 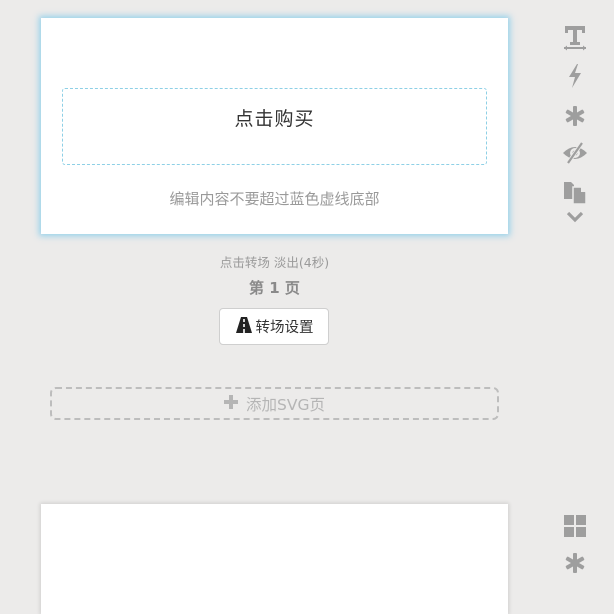 I want to click on lightning-icon, so click(x=575, y=78).